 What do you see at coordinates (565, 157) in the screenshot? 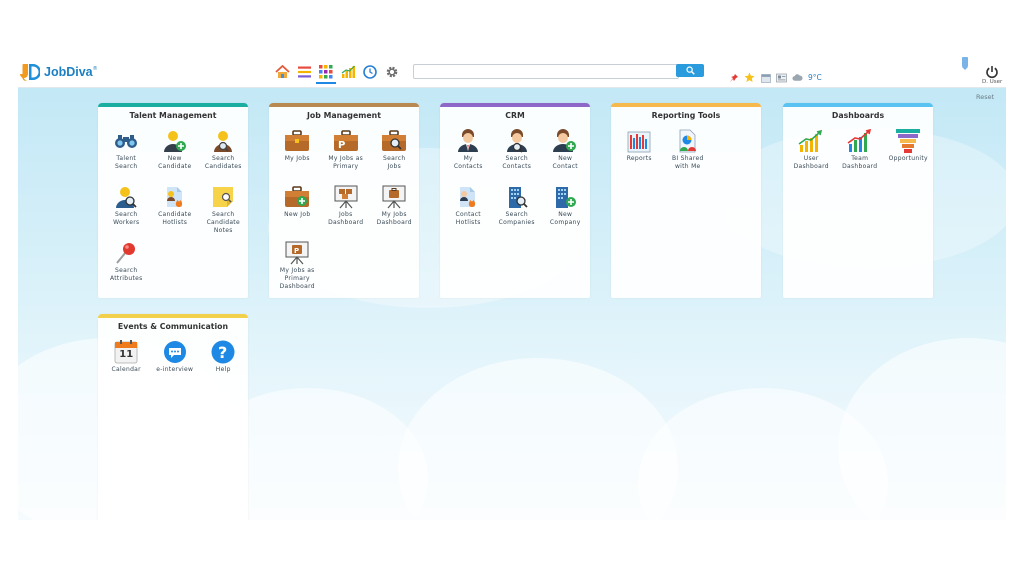
I see `tile-new-contact: New Contact` at bounding box center [565, 157].